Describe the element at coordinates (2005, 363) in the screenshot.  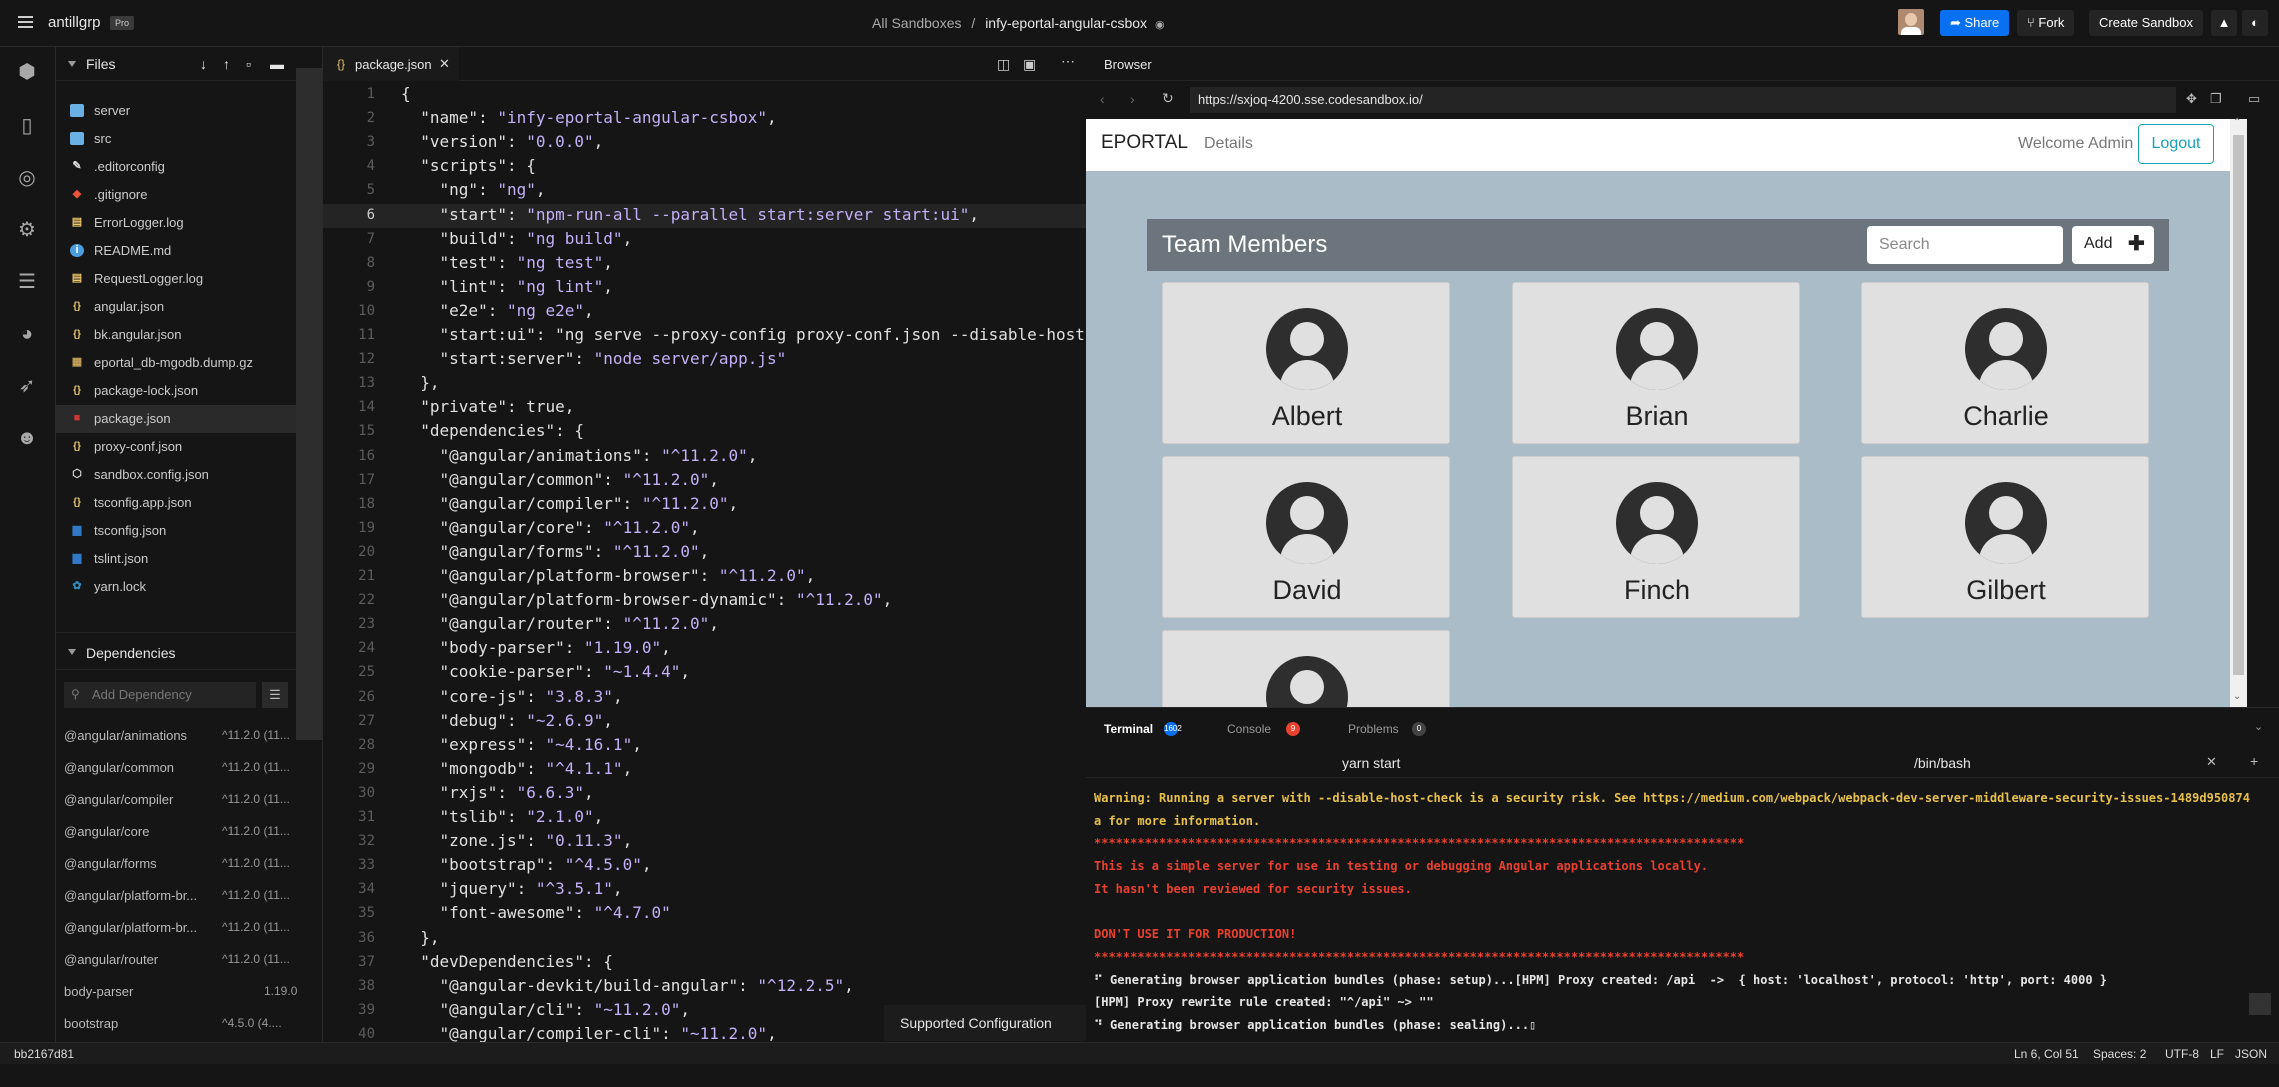
I see `member-card: Charlie` at that location.